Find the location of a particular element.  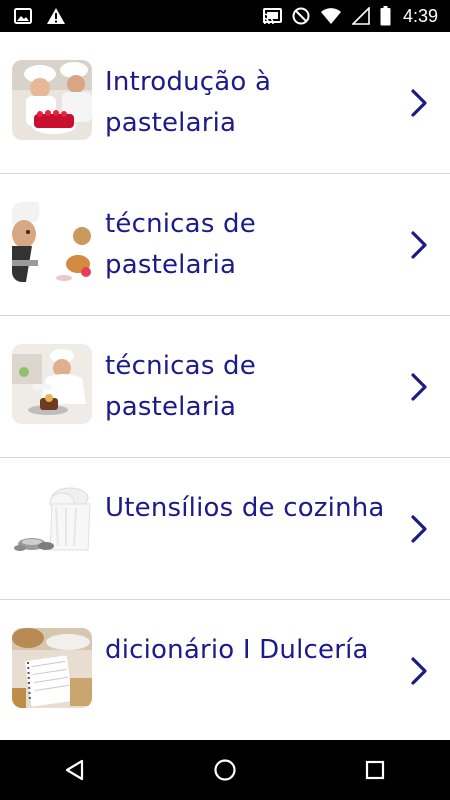

image-icon is located at coordinates (23, 16).